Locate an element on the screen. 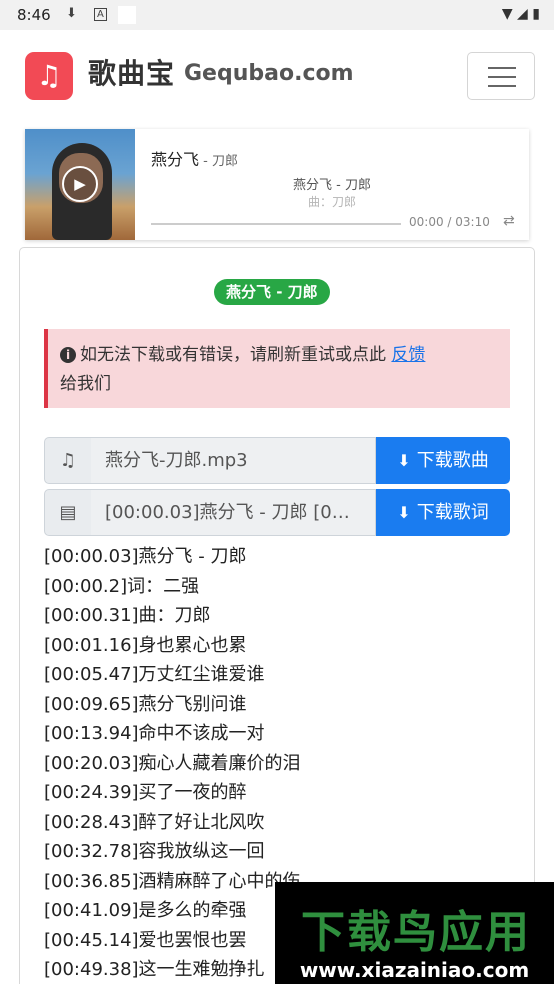  status-bar: 8:46 ⬇ A ▼ ◢ ▮ is located at coordinates (277, 15).